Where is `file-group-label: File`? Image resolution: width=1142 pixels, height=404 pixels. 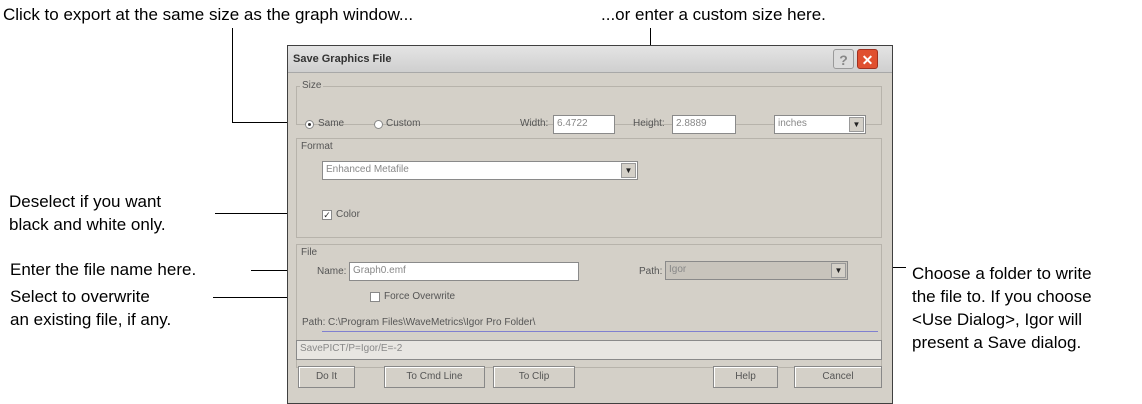 file-group-label: File is located at coordinates (309, 252).